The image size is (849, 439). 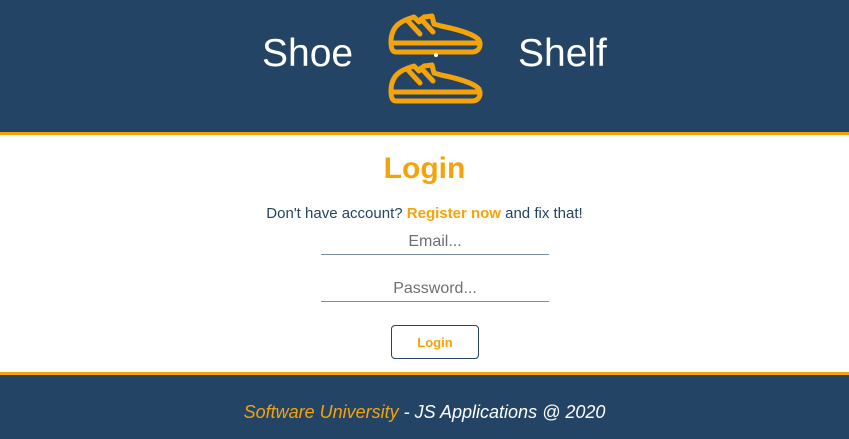 What do you see at coordinates (435, 58) in the screenshot?
I see `sneakers-icon` at bounding box center [435, 58].